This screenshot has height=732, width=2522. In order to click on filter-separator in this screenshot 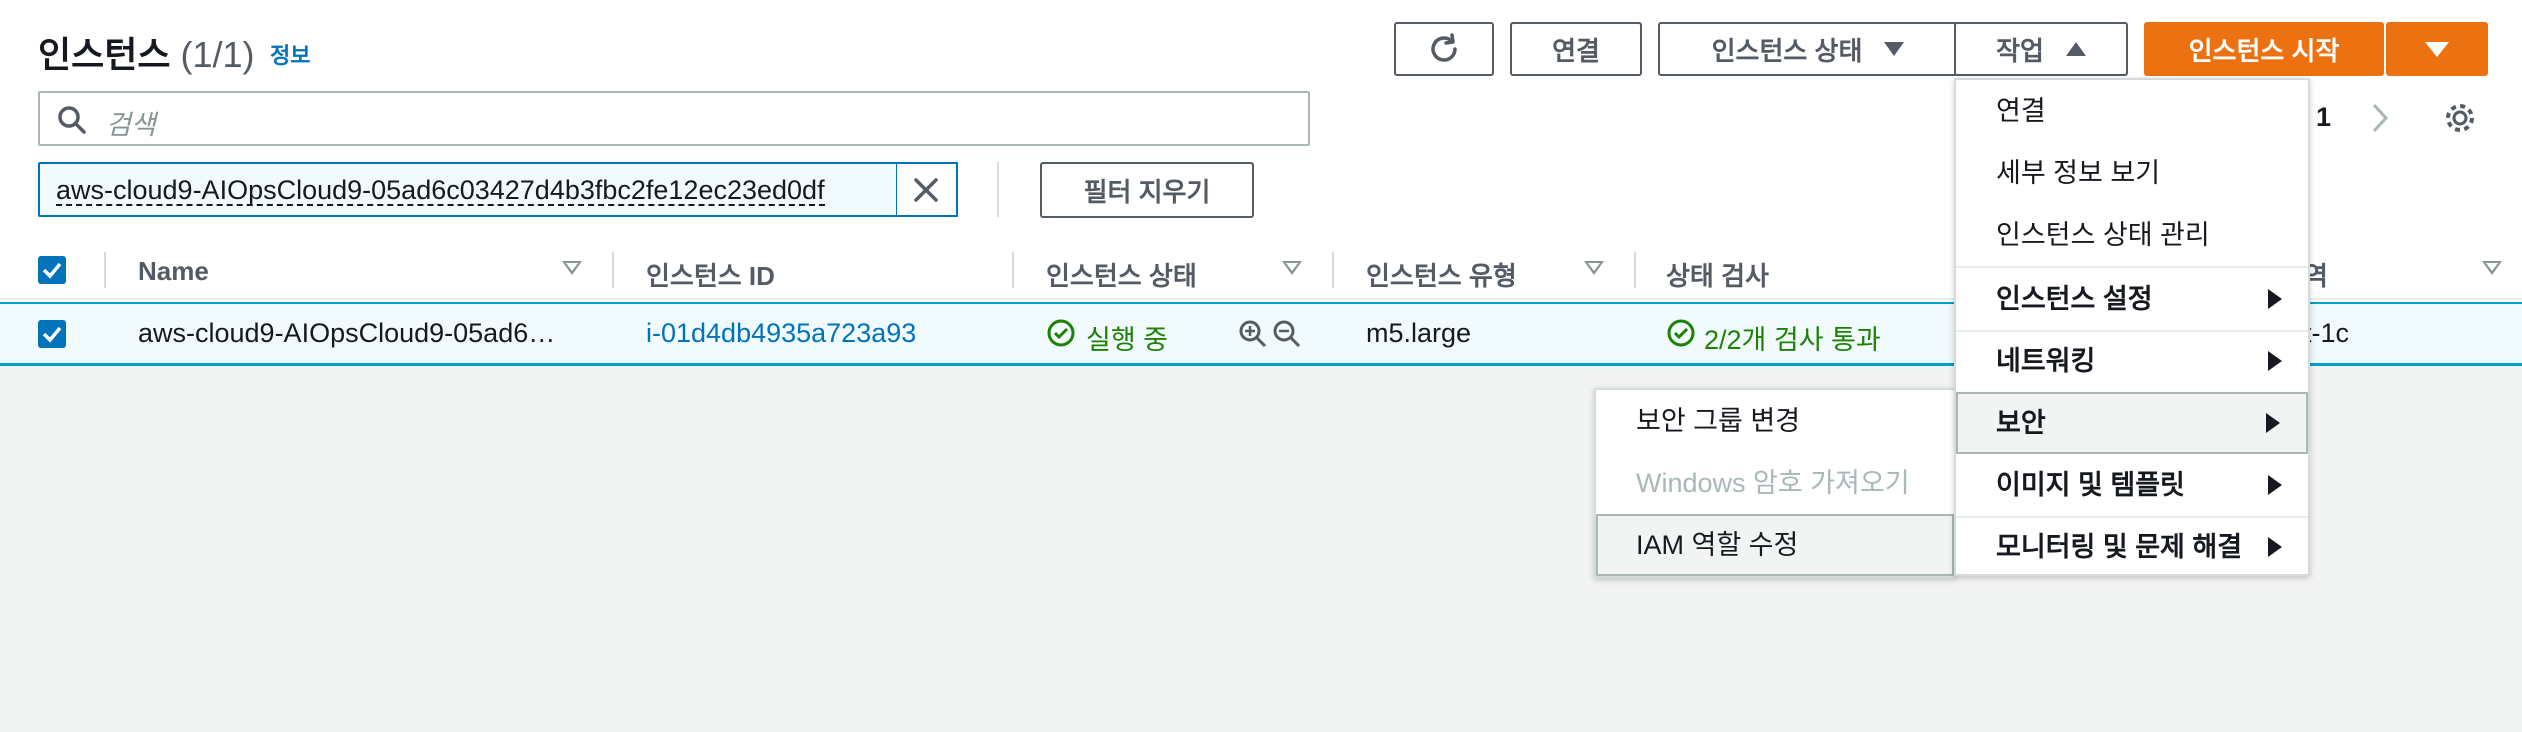, I will do `click(998, 189)`.